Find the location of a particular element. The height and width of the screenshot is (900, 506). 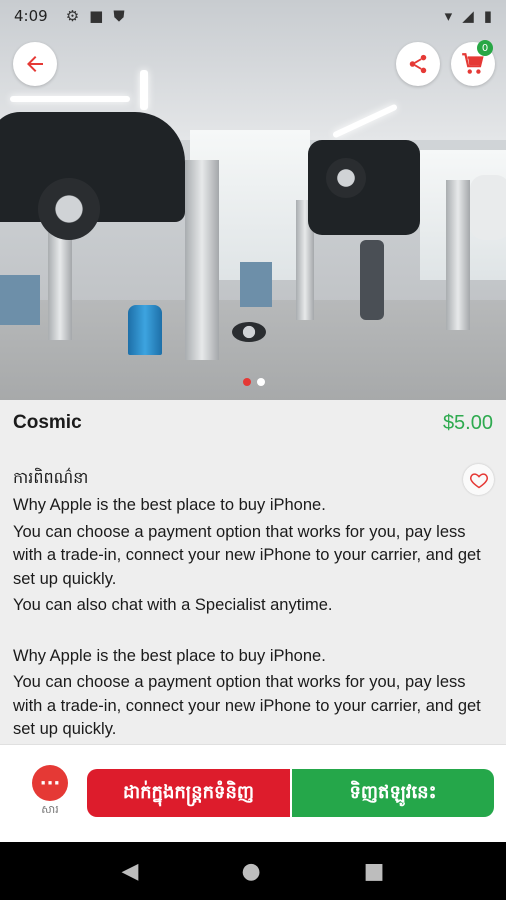

buy-now-button: ទិញឥឡូវនេះ is located at coordinates (393, 793).